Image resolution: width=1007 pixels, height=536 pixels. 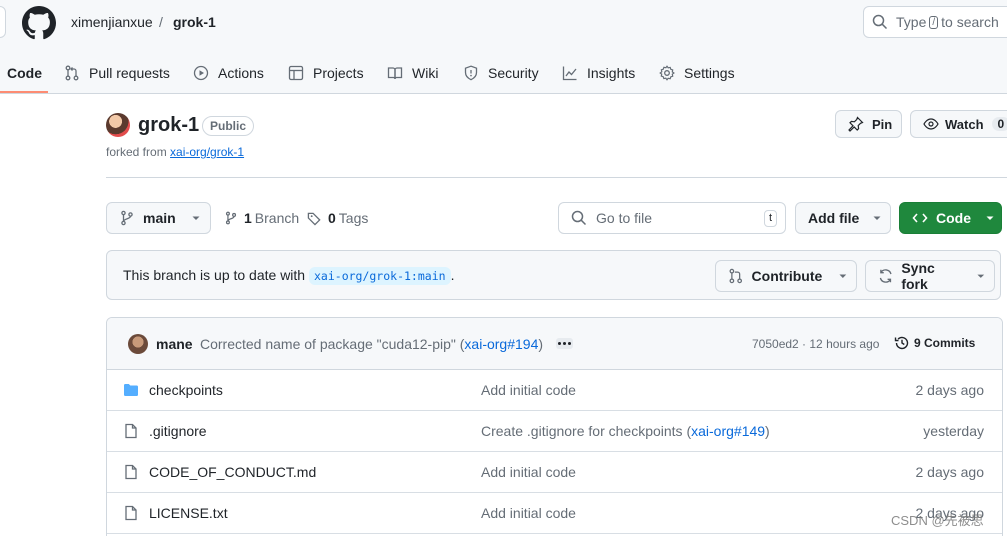 What do you see at coordinates (564, 343) in the screenshot?
I see `expand-commit-button` at bounding box center [564, 343].